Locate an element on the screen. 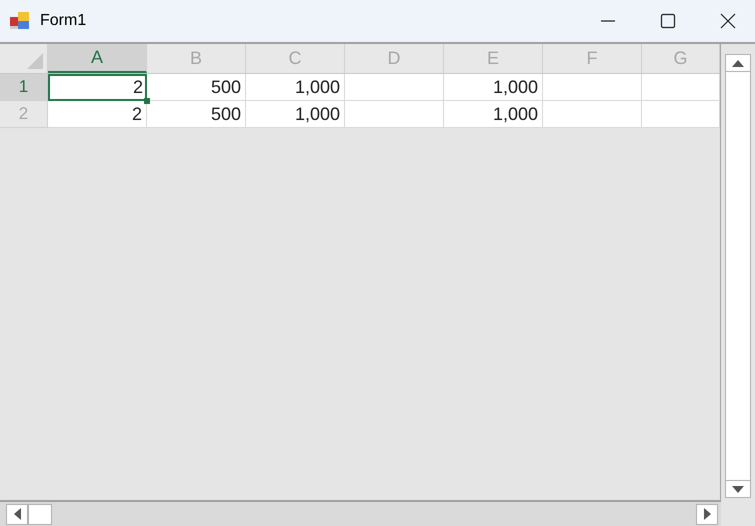 Image resolution: width=755 pixels, height=526 pixels. column-header: E is located at coordinates (493, 58).